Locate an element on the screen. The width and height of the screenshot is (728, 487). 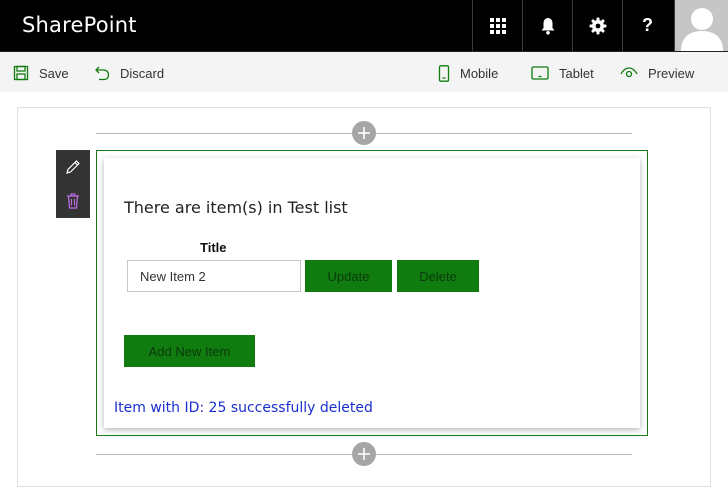
status-message: Item with ID: 25 successfully deleted is located at coordinates (243, 408).